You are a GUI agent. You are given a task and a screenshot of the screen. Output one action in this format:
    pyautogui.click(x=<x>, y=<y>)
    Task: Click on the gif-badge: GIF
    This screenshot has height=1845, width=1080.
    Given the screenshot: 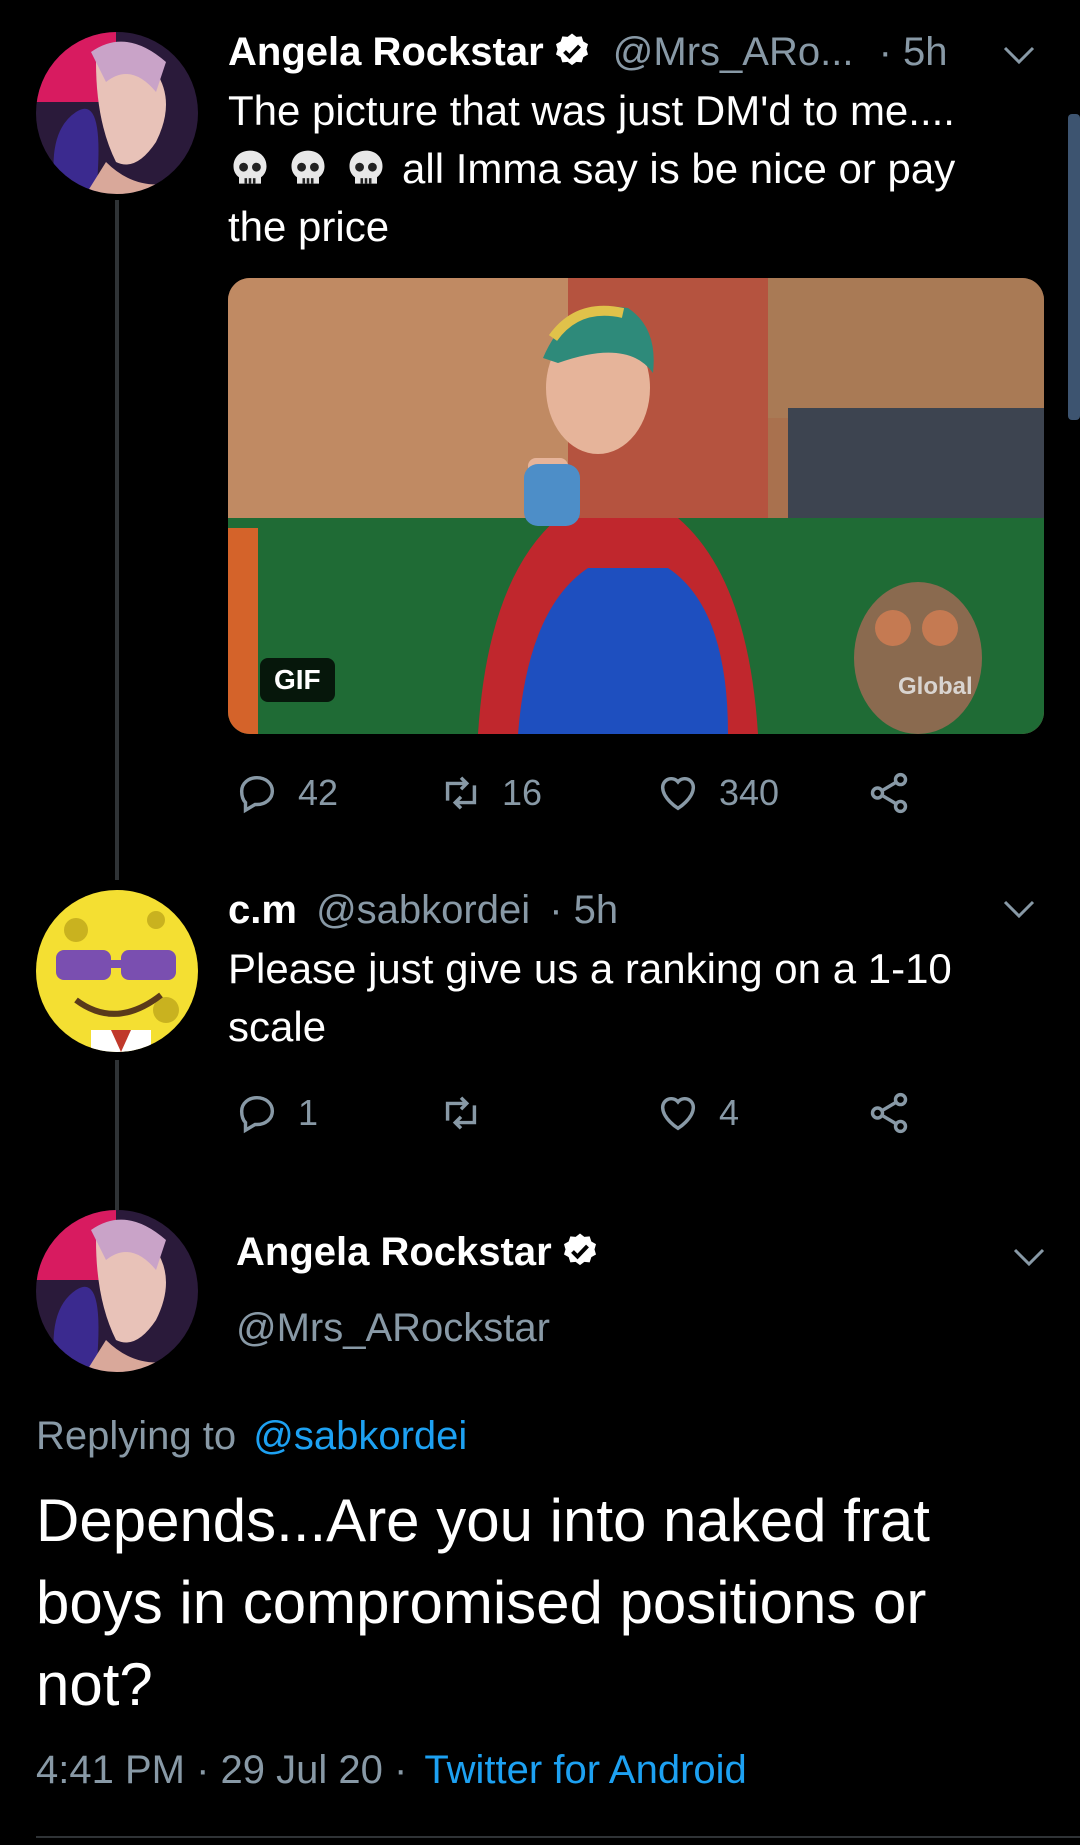 What is the action you would take?
    pyautogui.click(x=297, y=680)
    